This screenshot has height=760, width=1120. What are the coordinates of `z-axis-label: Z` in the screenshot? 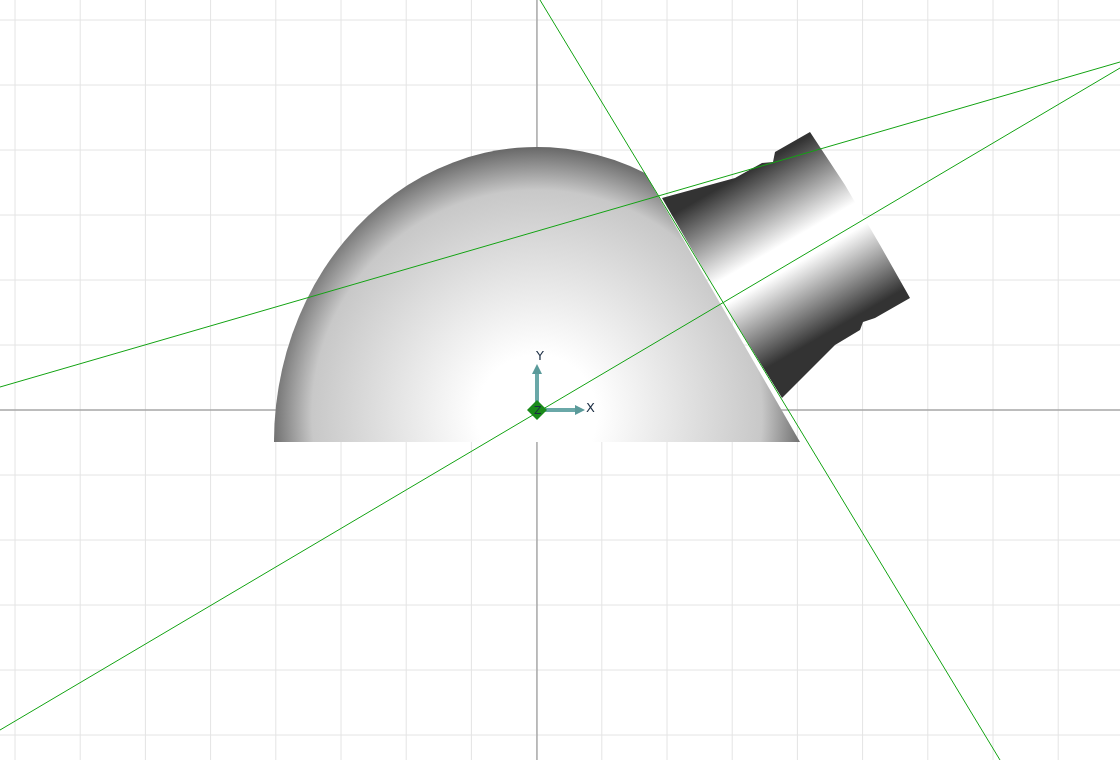 It's located at (538, 410).